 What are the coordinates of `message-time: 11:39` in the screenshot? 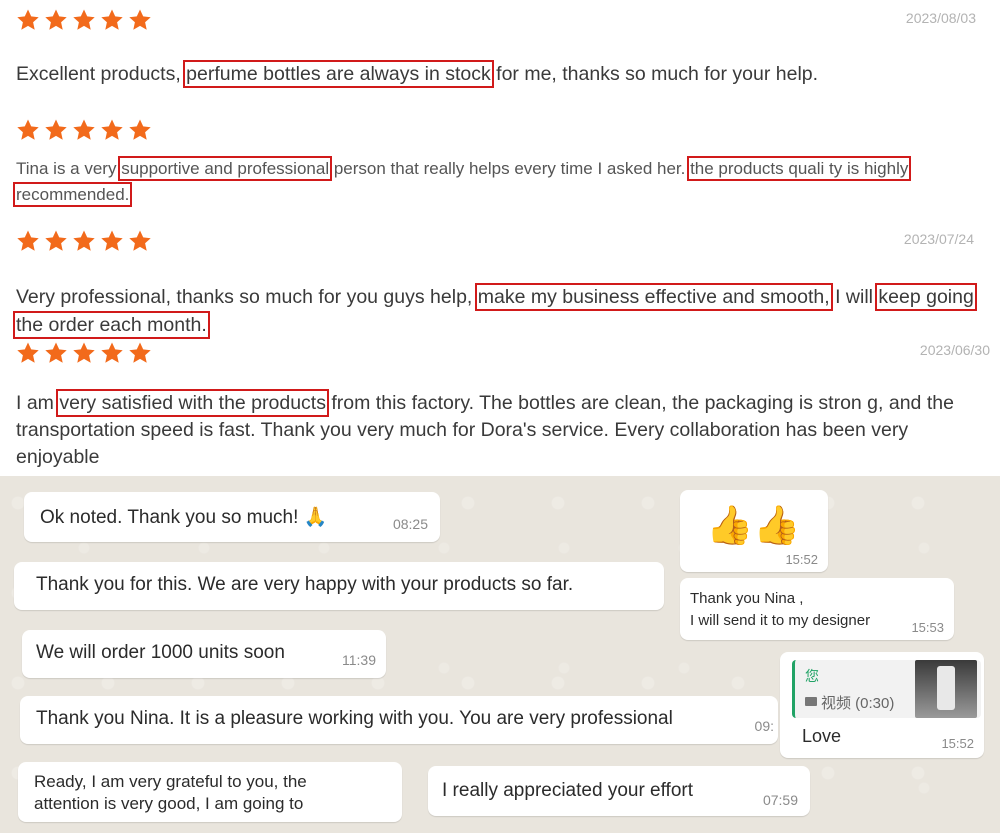 It's located at (359, 660).